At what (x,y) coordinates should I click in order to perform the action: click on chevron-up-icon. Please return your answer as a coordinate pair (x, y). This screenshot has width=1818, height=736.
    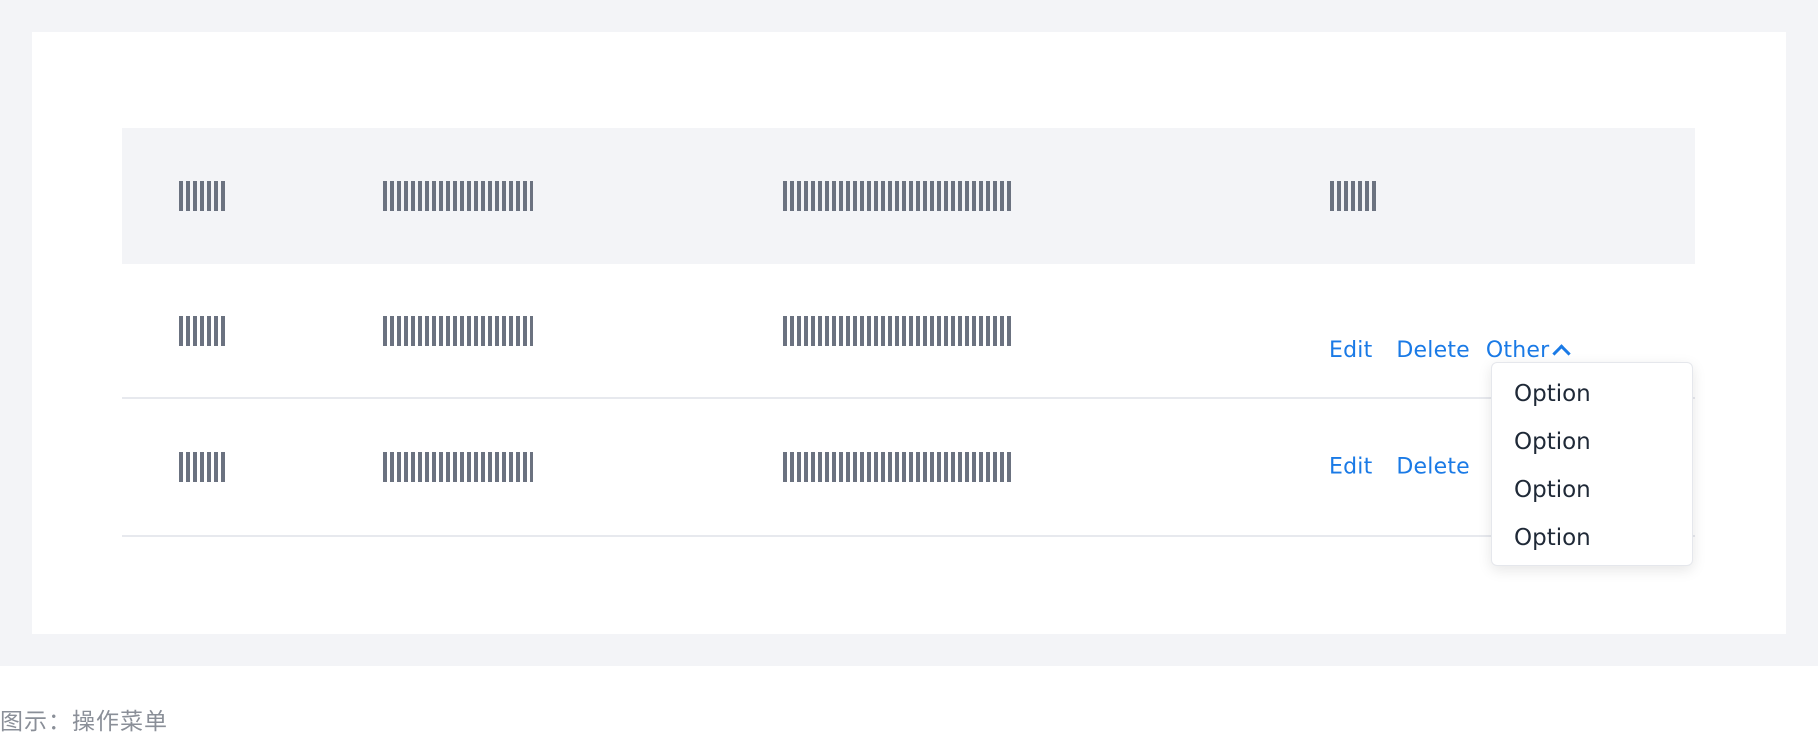
    Looking at the image, I should click on (1562, 353).